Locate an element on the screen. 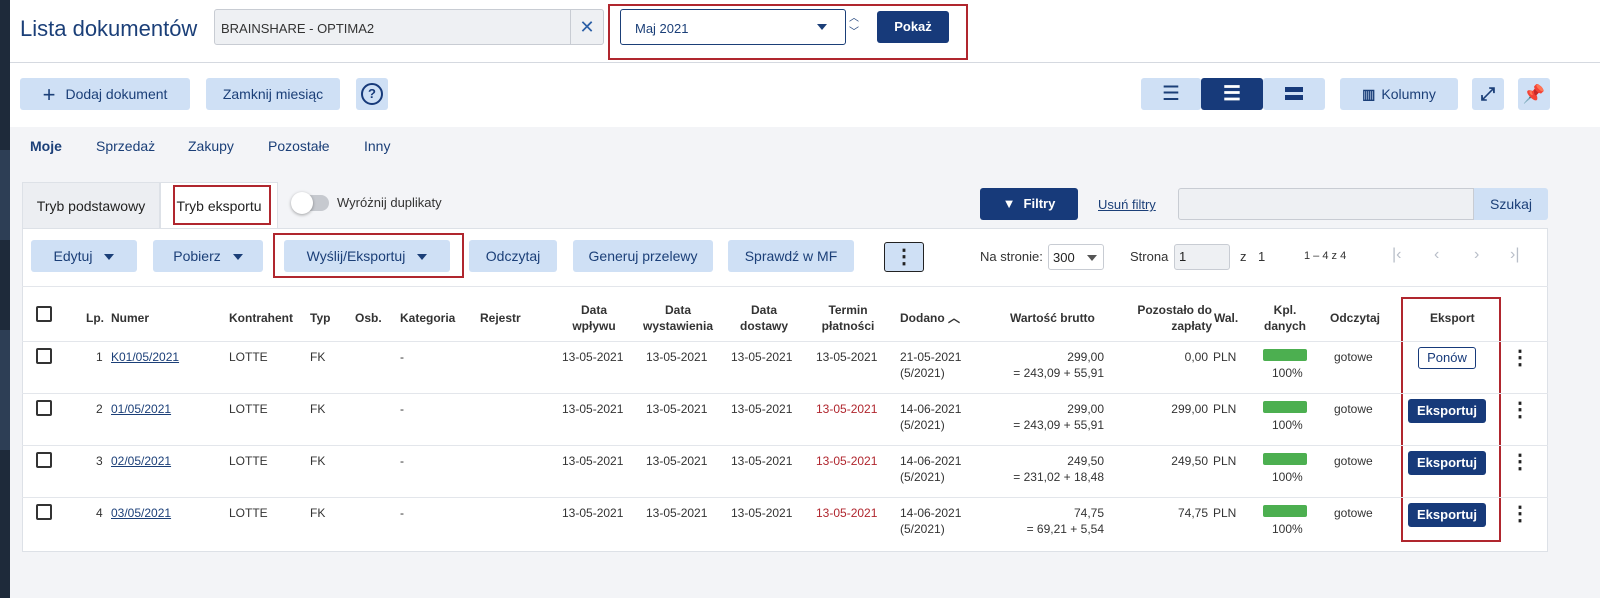  month-value: Maj 2021 is located at coordinates (662, 28).